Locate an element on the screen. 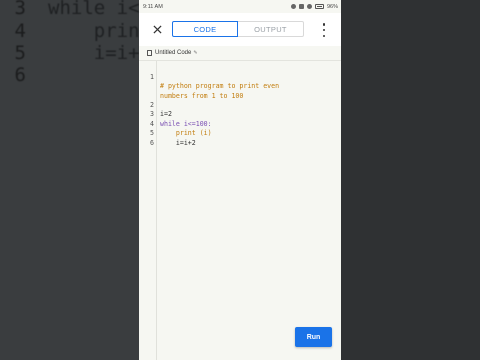  status-time: 9:11 AM is located at coordinates (153, 6).